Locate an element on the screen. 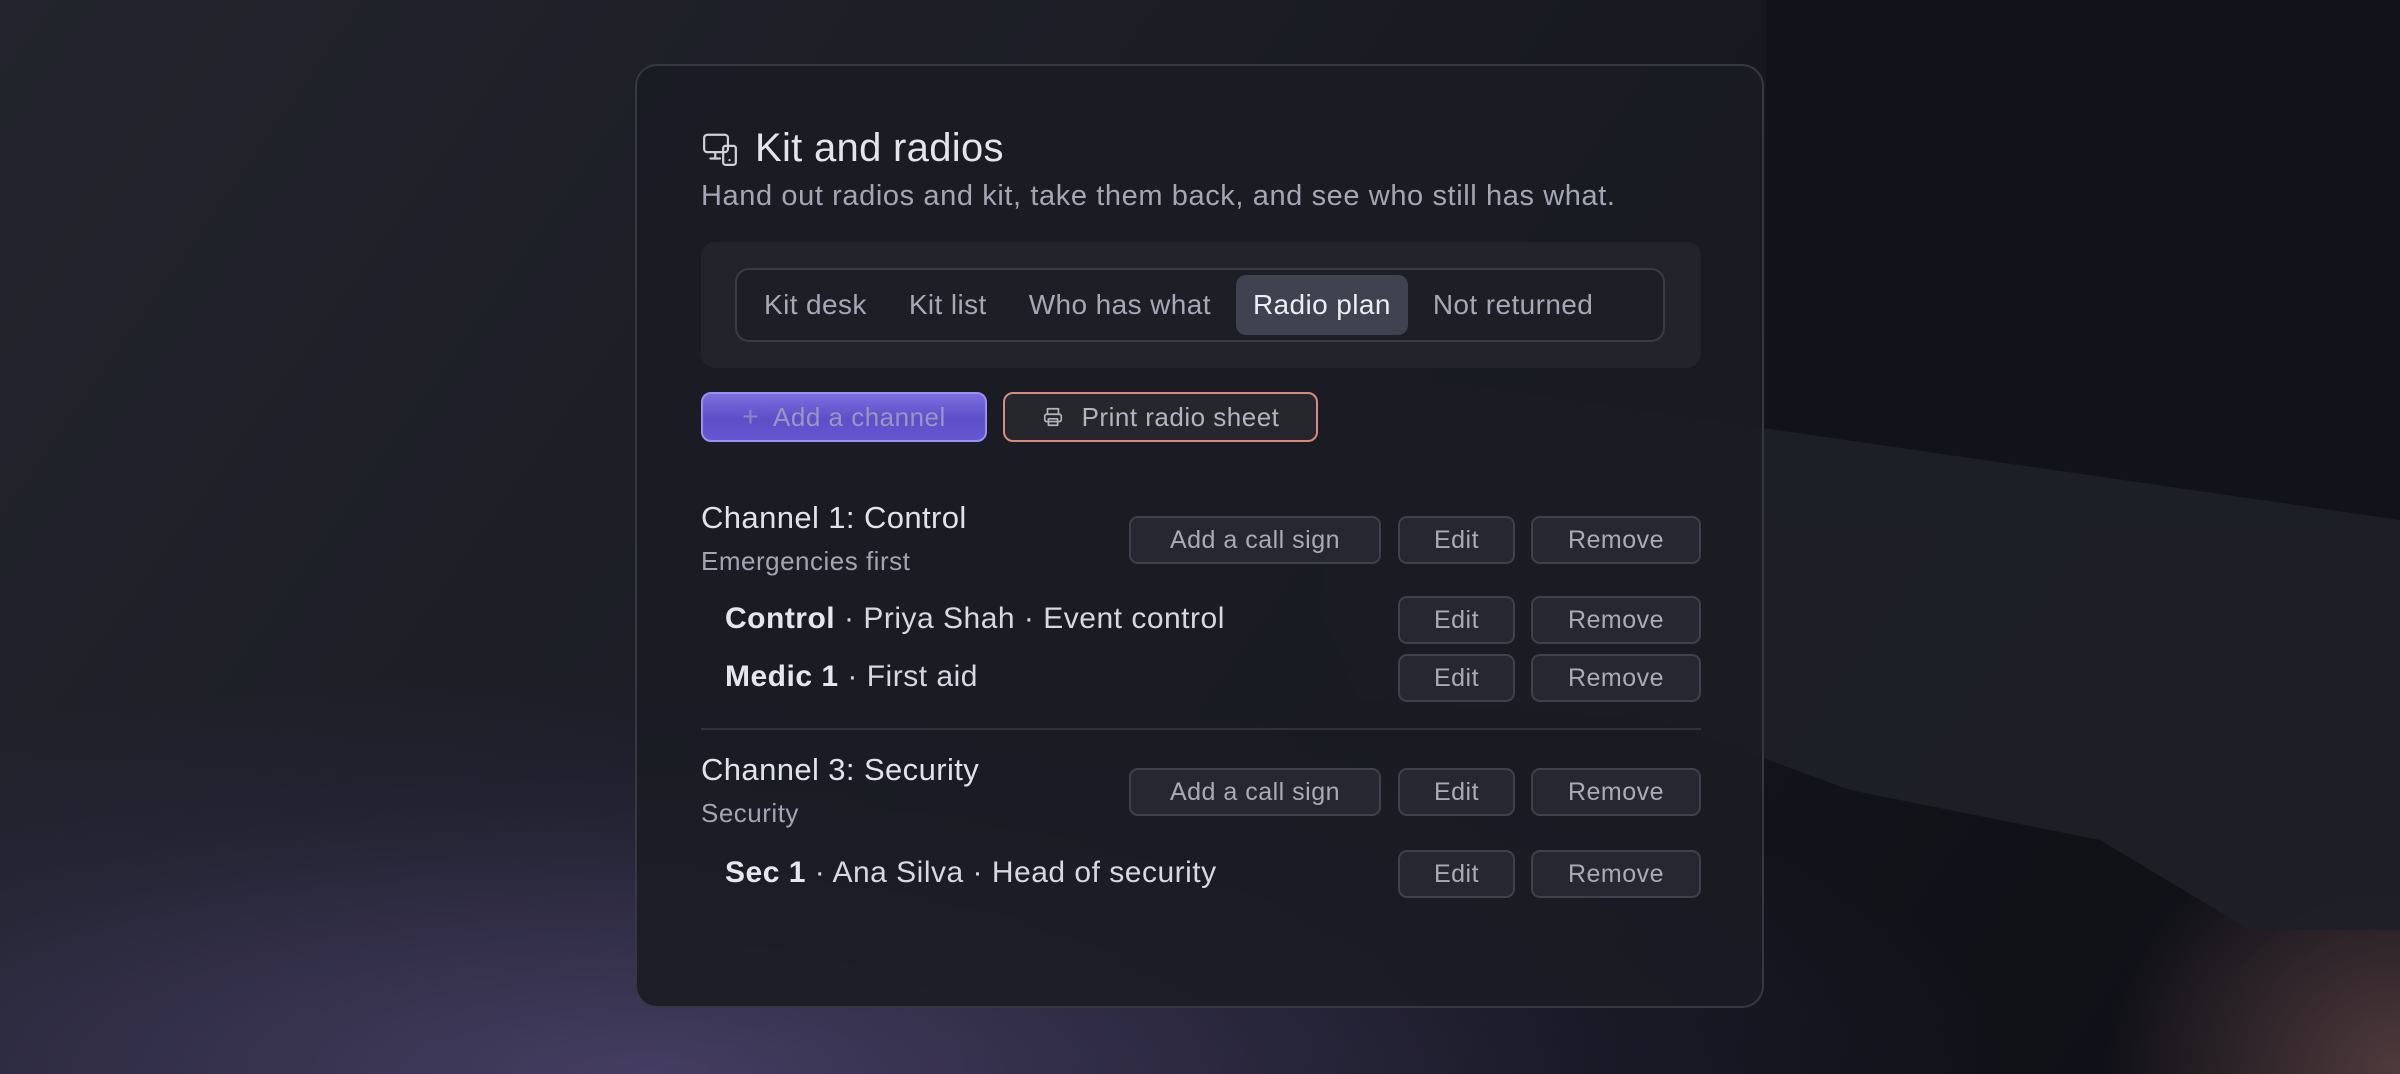 This screenshot has height=1074, width=2400. channel-description: Security is located at coordinates (750, 813).